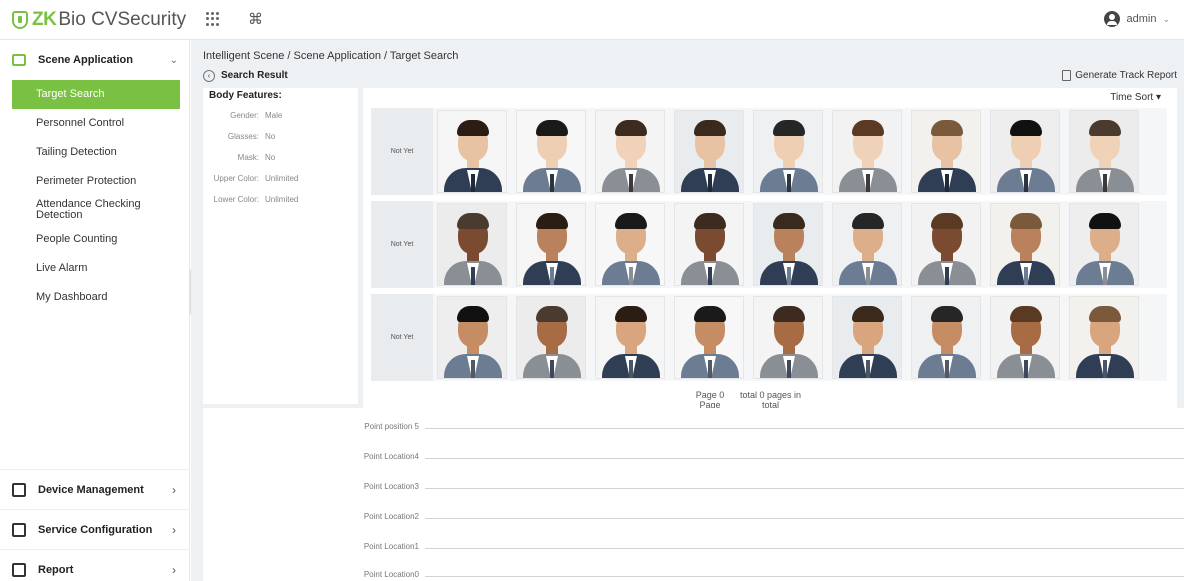 The image size is (1184, 581). What do you see at coordinates (96, 94) in the screenshot?
I see `sidebar-item-target-search: Target Search` at bounding box center [96, 94].